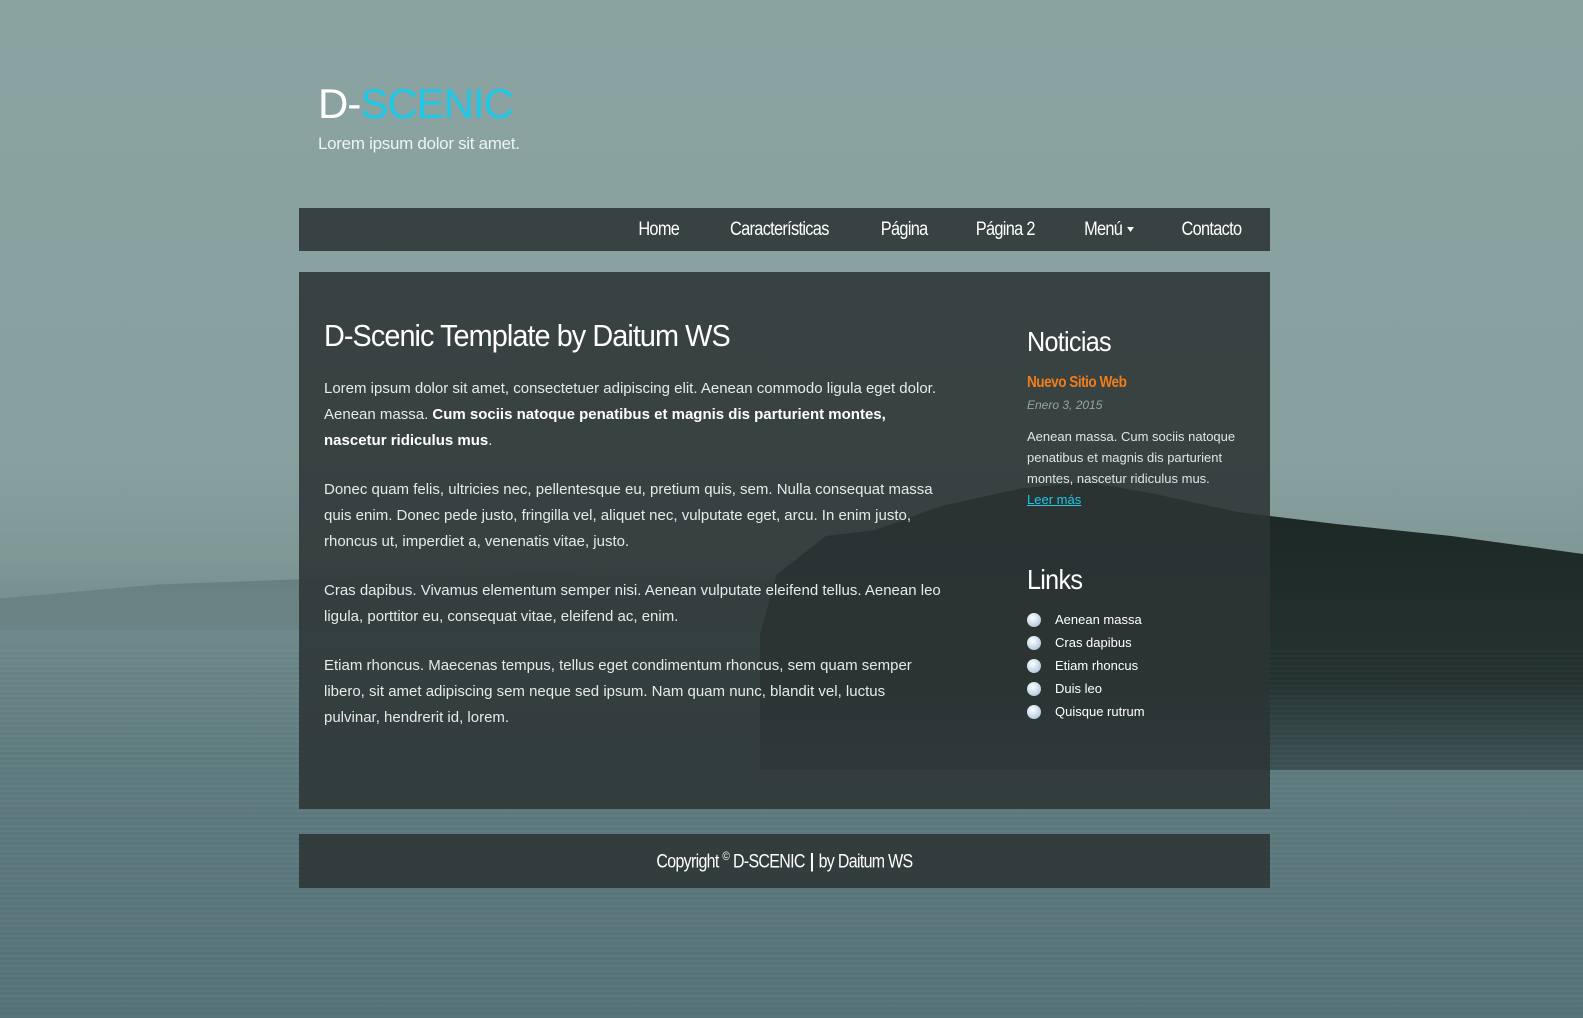 This screenshot has width=1583, height=1018. Describe the element at coordinates (1100, 711) in the screenshot. I see `link-label: Quisque rutrum` at that location.